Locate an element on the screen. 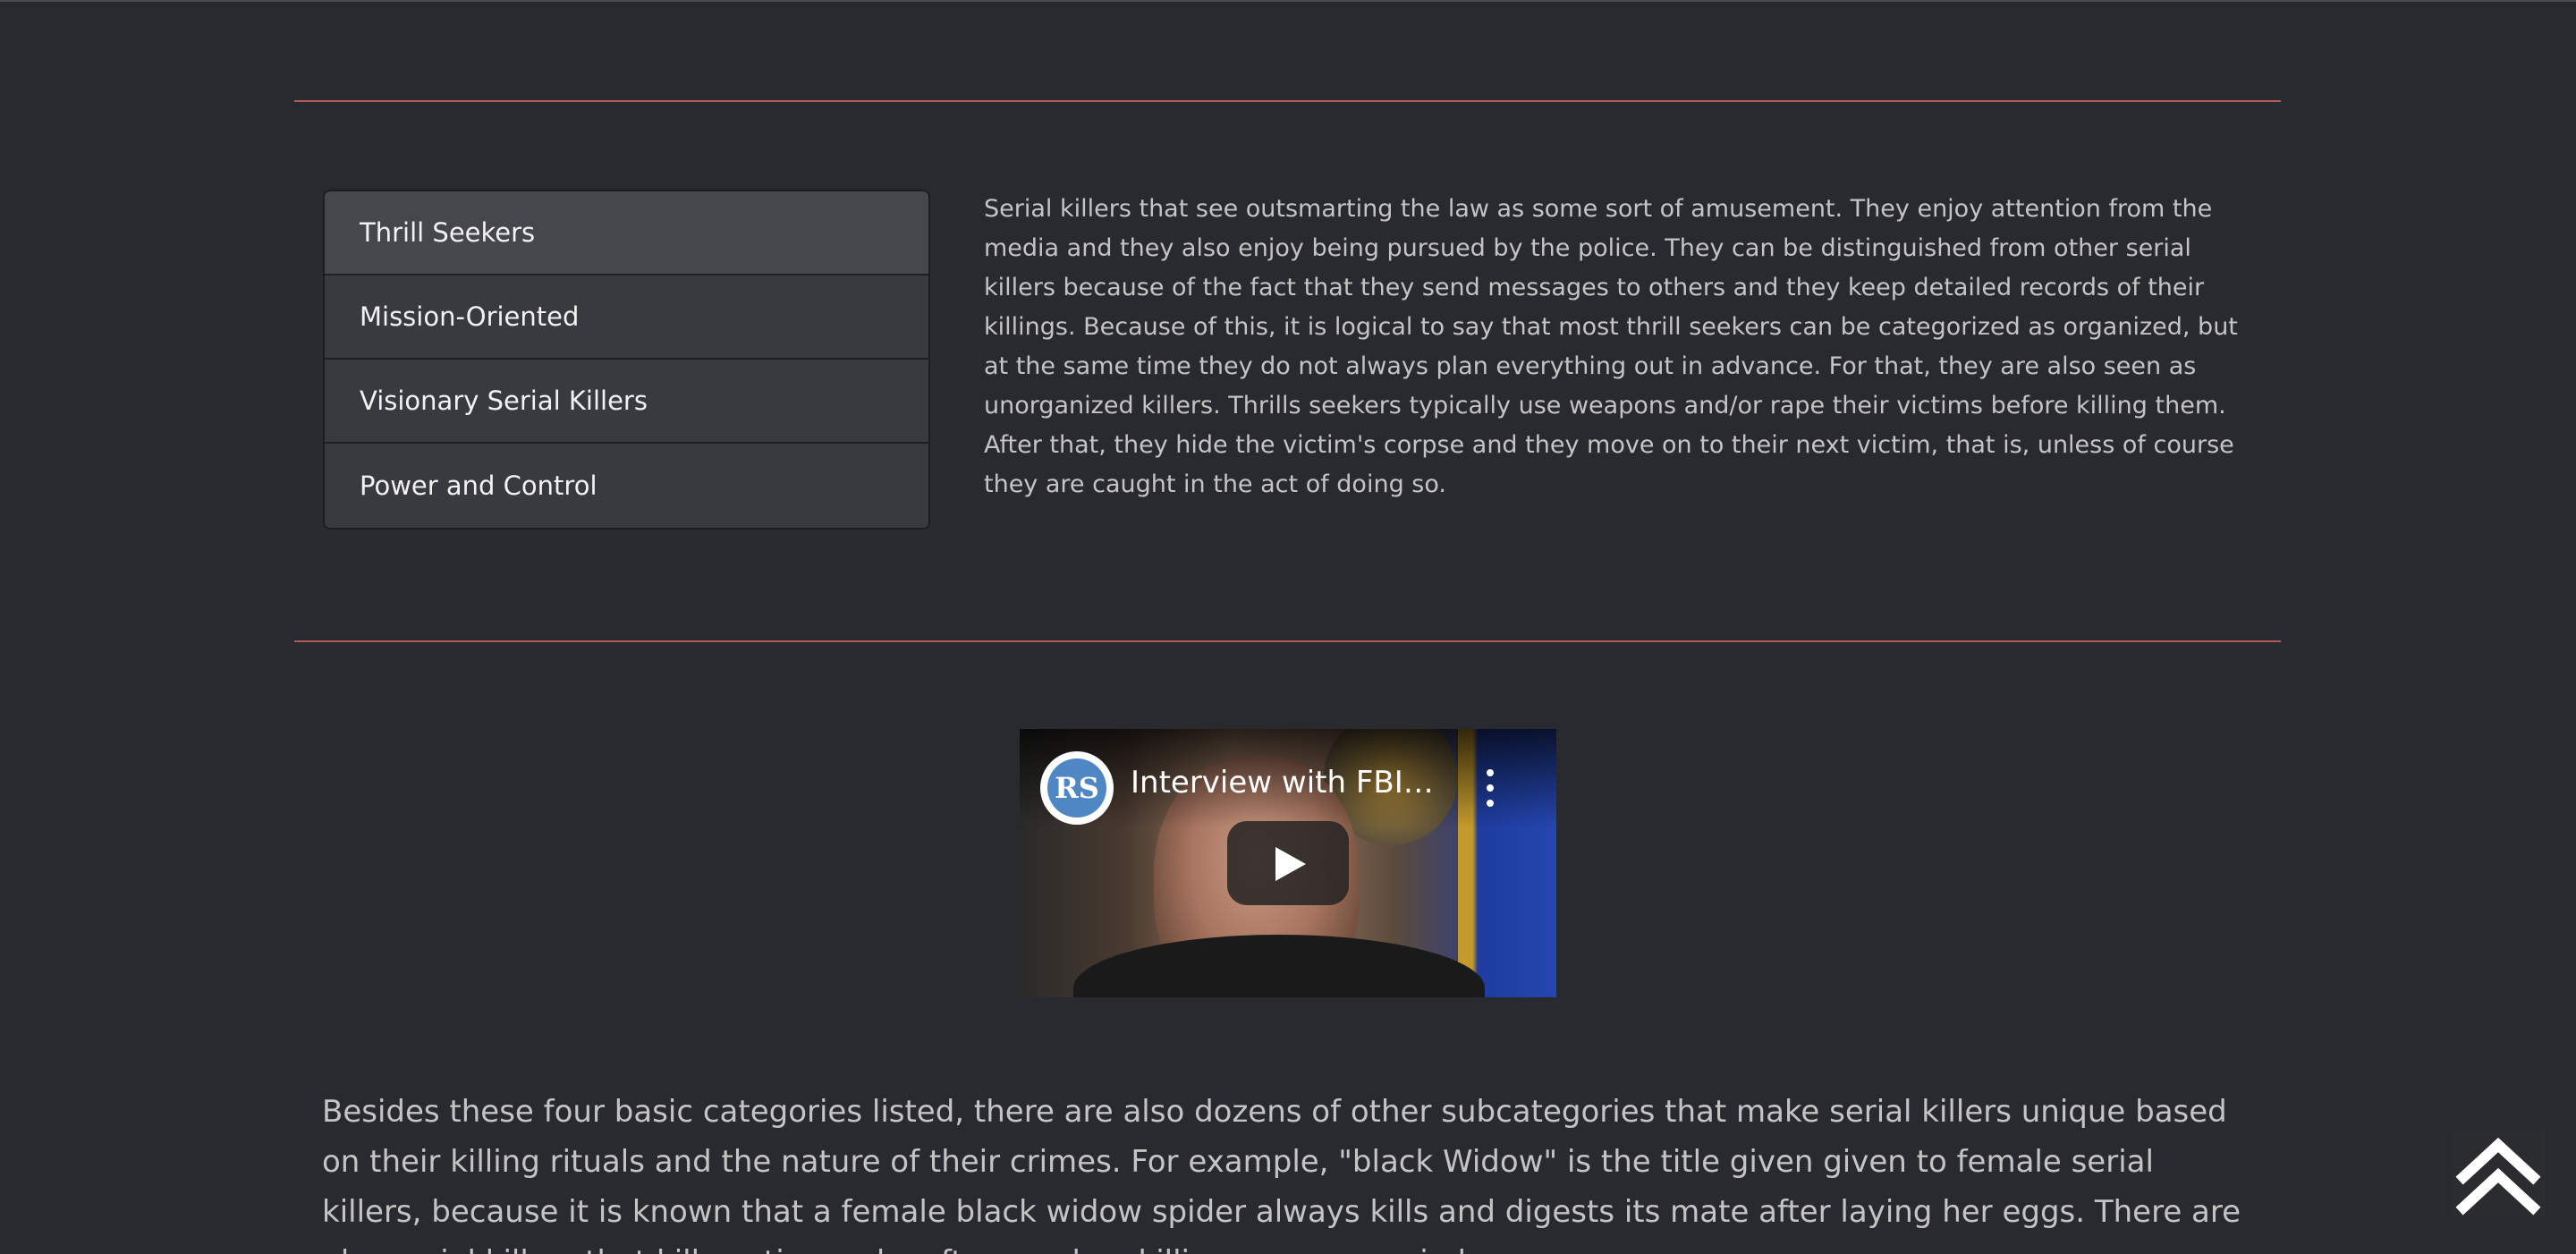 The height and width of the screenshot is (1254, 2576). video-thumbnail-suit is located at coordinates (1279, 966).